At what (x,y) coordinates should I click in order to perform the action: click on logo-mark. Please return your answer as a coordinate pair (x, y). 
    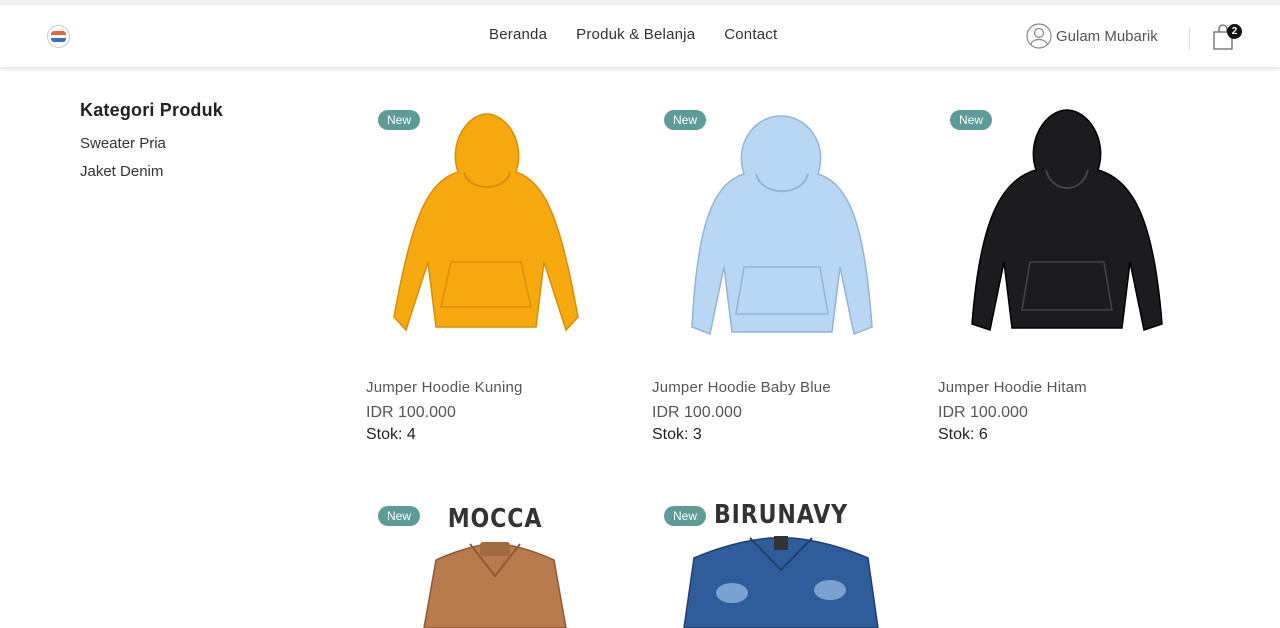
    Looking at the image, I should click on (58, 36).